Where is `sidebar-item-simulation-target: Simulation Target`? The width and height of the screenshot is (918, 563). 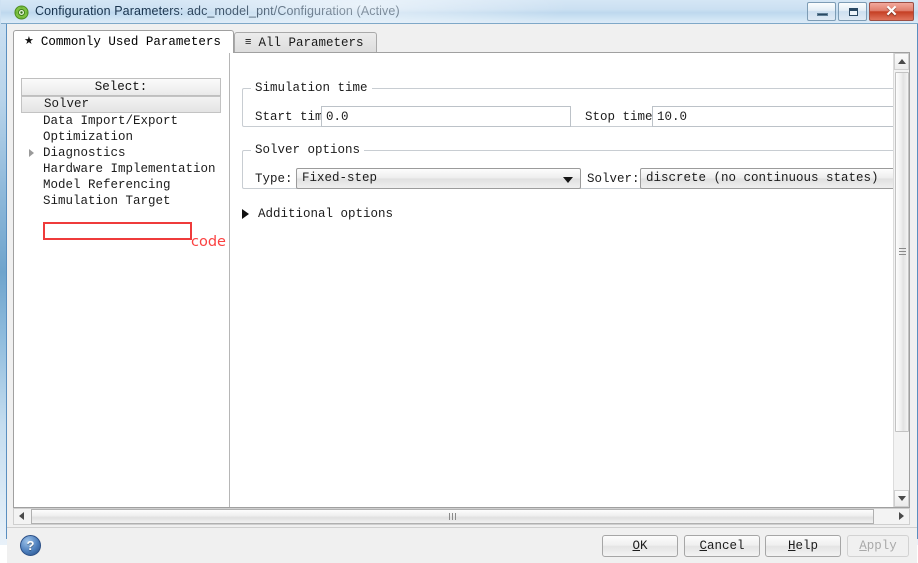 sidebar-item-simulation-target: Simulation Target is located at coordinates (121, 201).